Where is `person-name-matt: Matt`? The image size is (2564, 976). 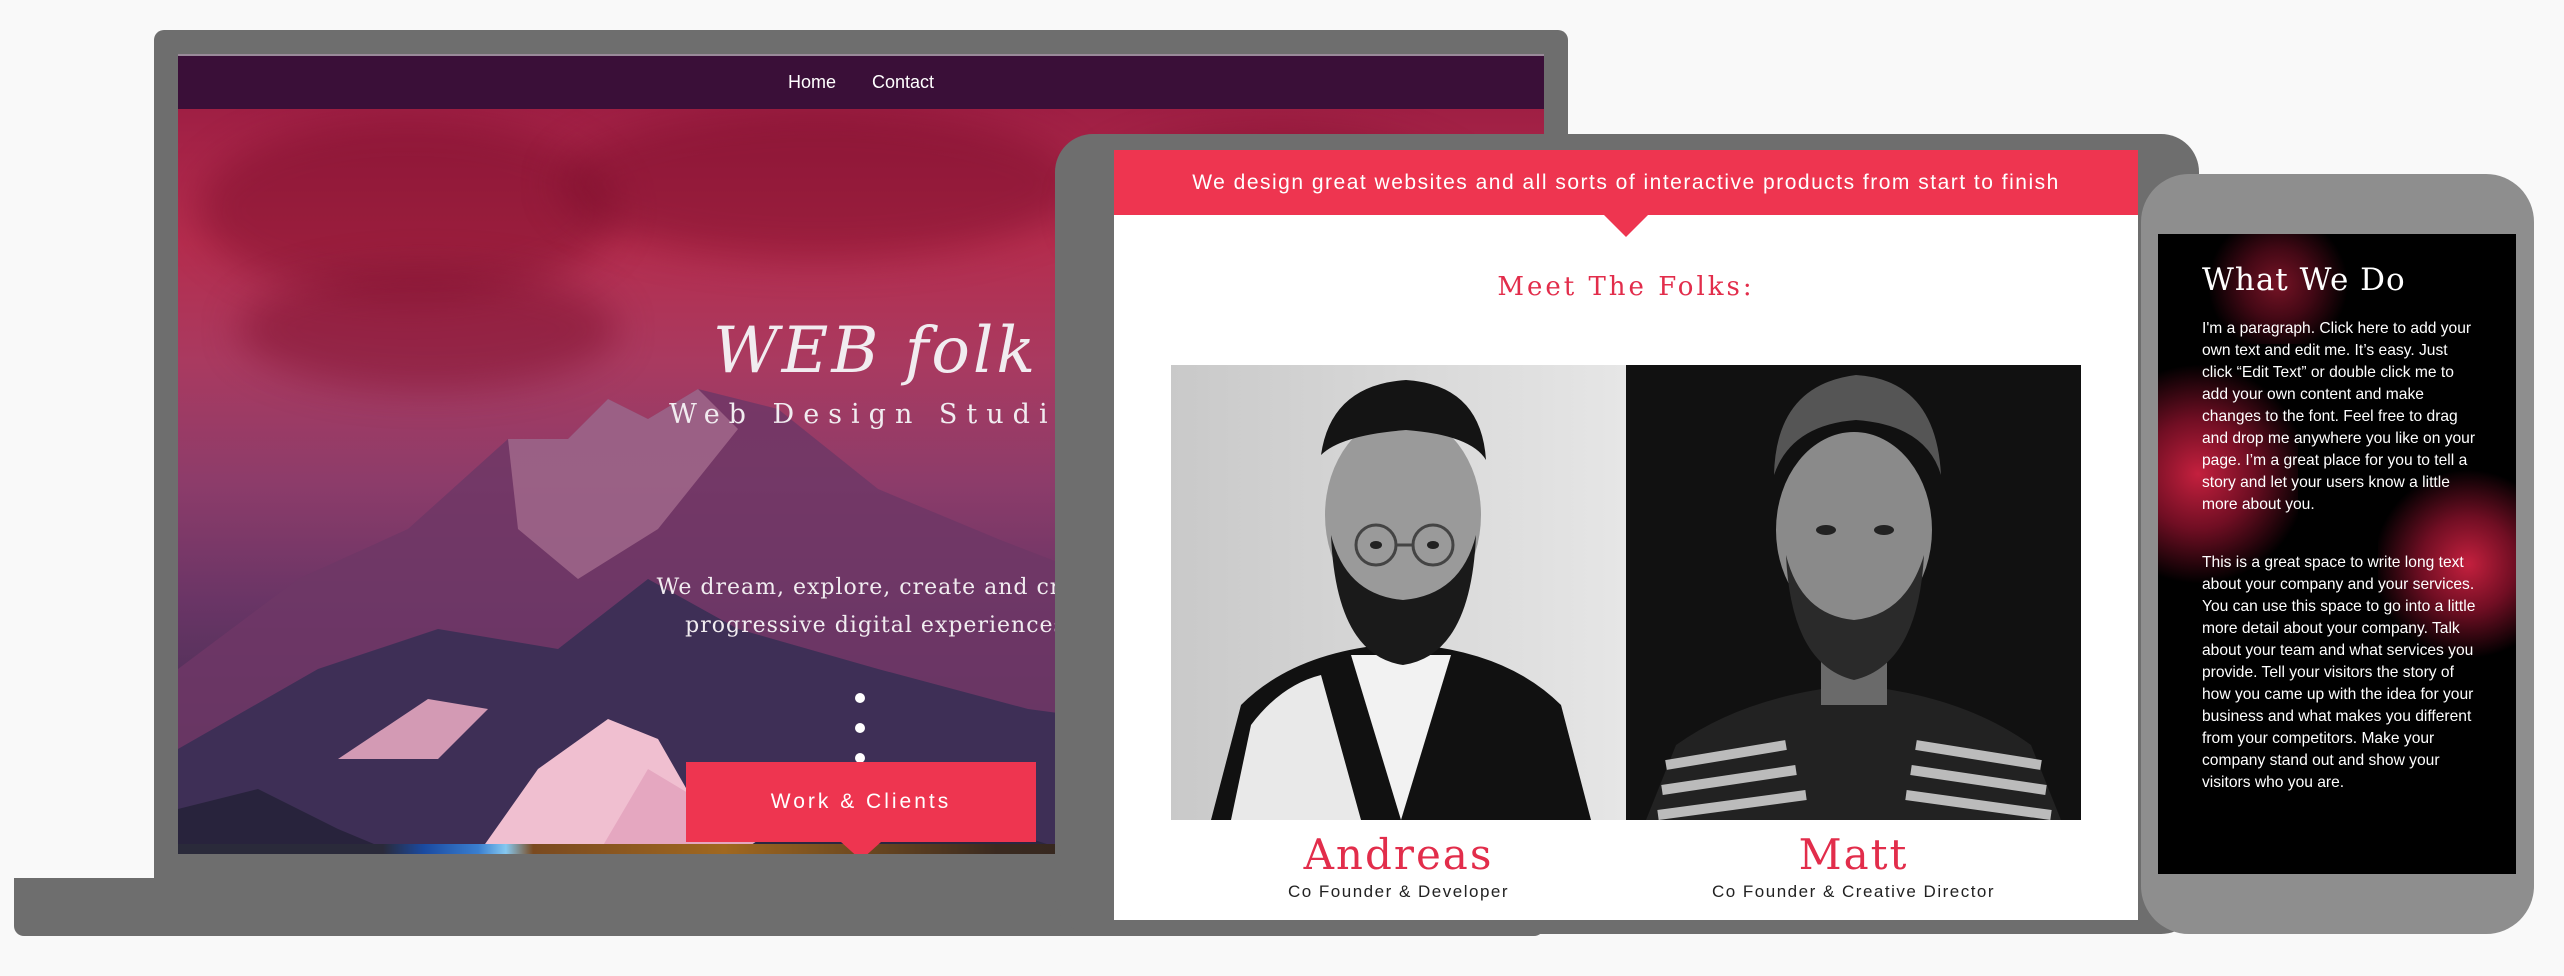
person-name-matt: Matt is located at coordinates (1853, 854).